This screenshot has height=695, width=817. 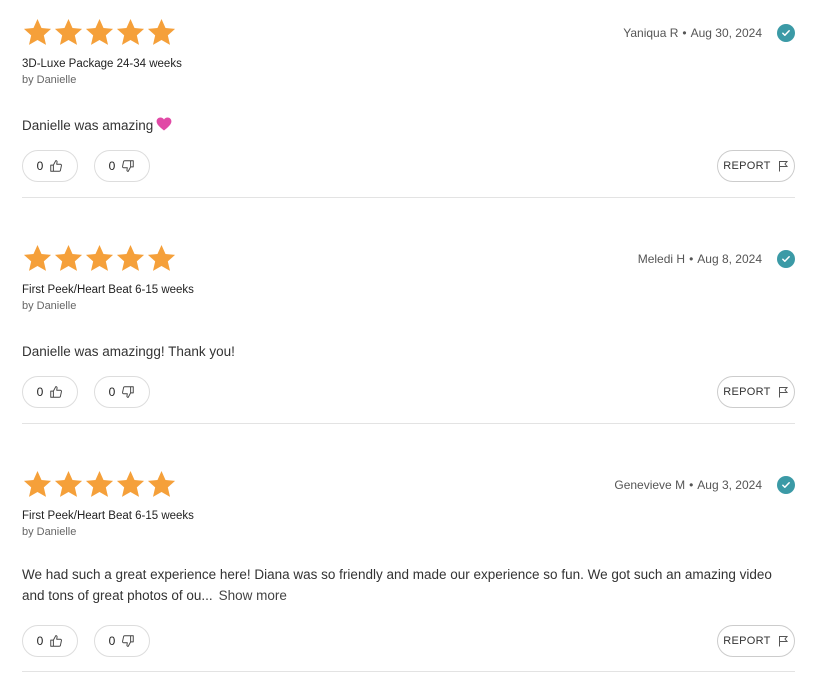 I want to click on reviewer-name: Genevieve M, so click(x=650, y=485).